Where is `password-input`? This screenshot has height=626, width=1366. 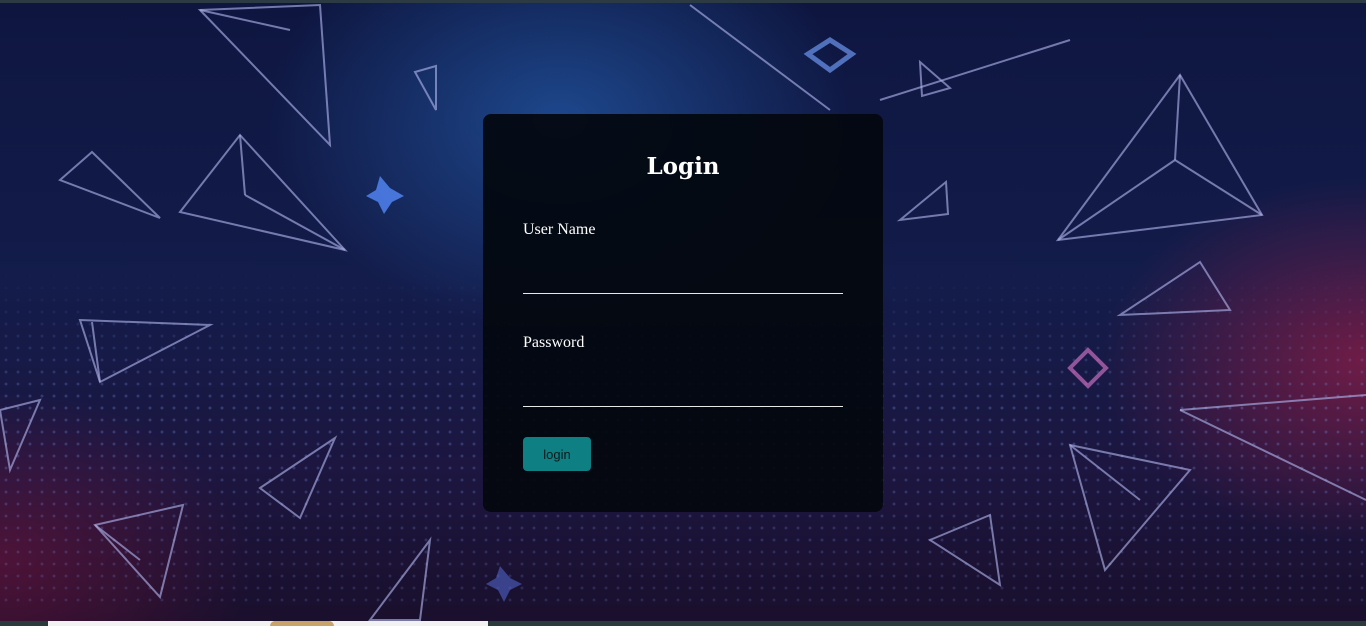
password-input is located at coordinates (683, 392).